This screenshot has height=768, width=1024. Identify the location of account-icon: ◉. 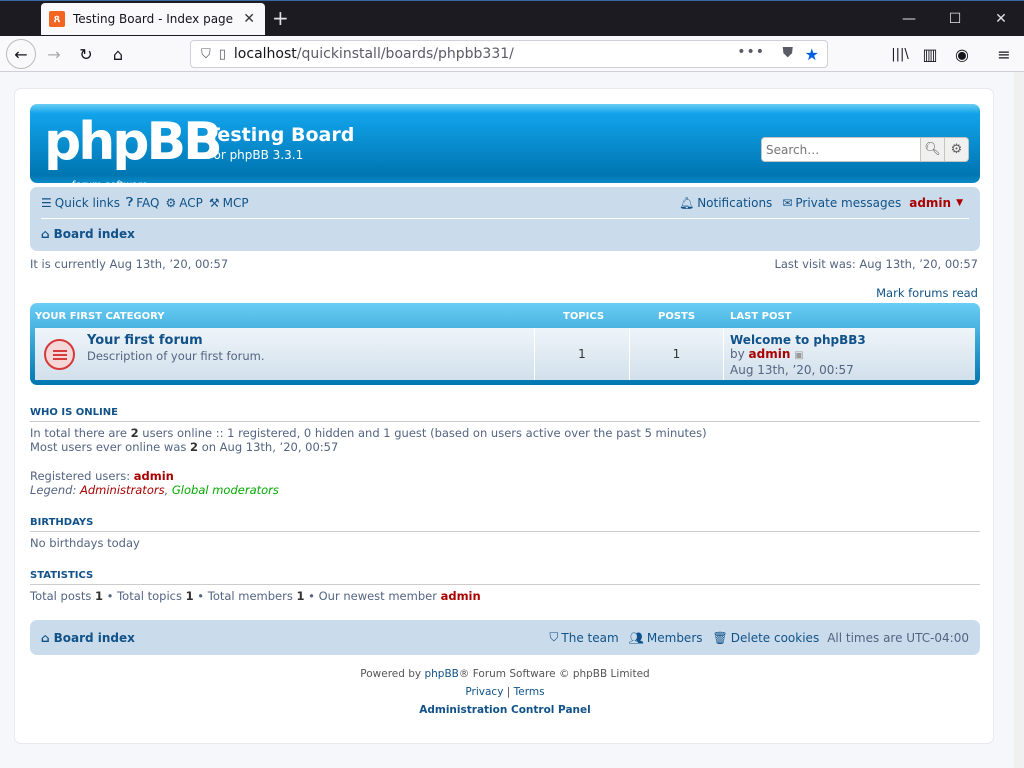
(962, 54).